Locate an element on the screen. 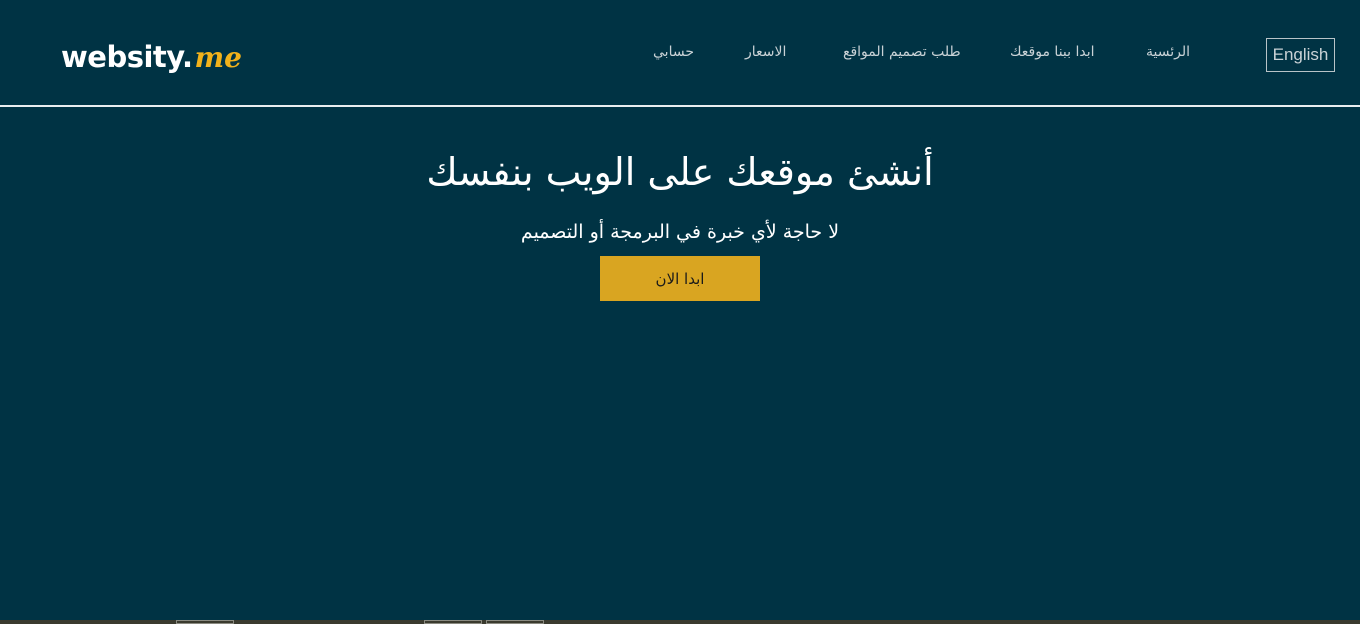 The width and height of the screenshot is (1360, 624). nav-item-home: الرئسية is located at coordinates (1168, 52).